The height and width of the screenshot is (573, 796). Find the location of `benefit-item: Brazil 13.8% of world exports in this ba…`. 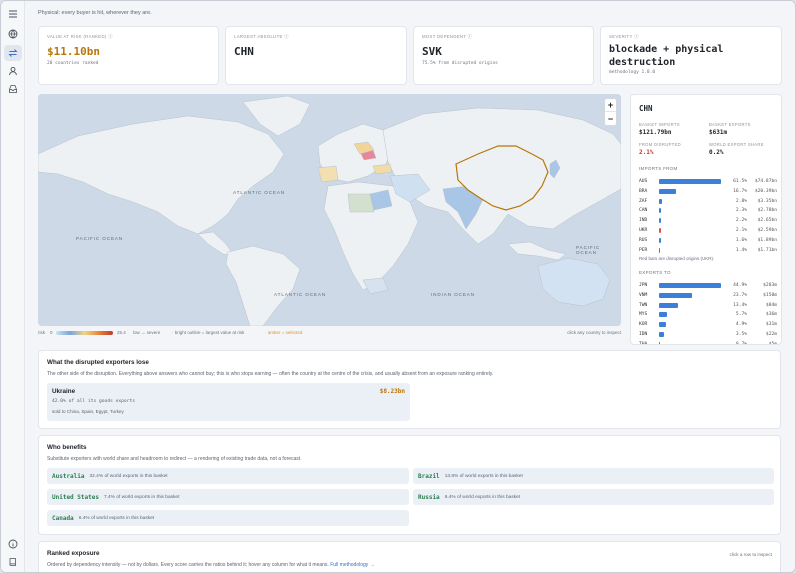

benefit-item: Brazil 13.8% of world exports in this ba… is located at coordinates (593, 476).